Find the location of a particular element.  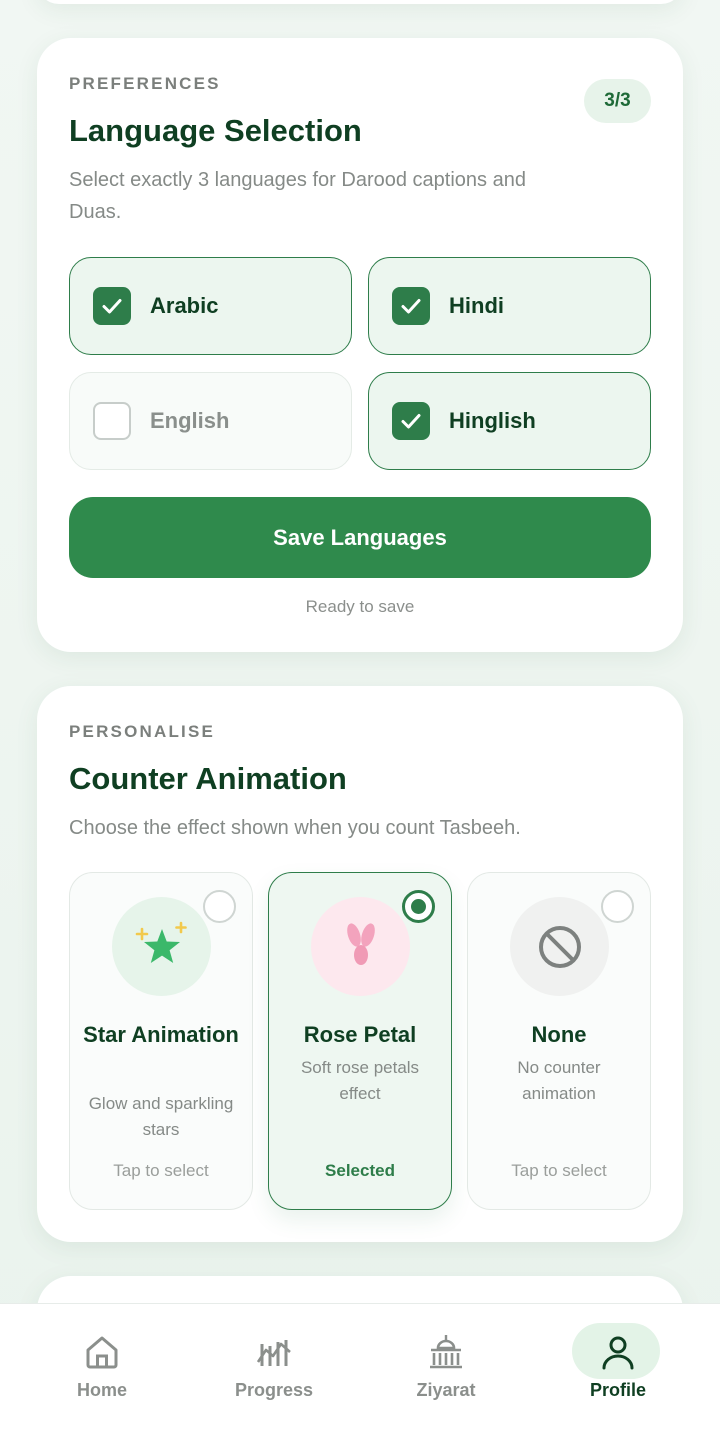

animation-status: Selected is located at coordinates (360, 1170).